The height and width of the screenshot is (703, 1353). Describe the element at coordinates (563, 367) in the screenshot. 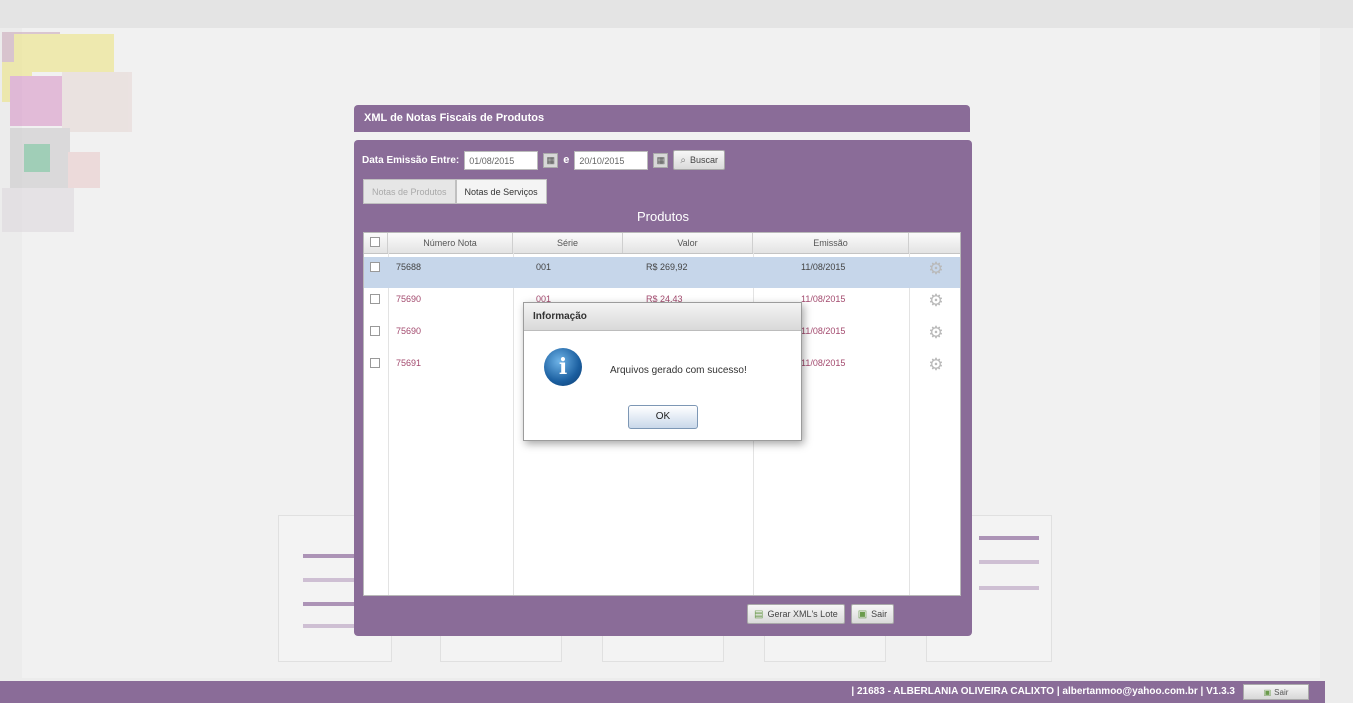

I see `info-icon: i` at that location.